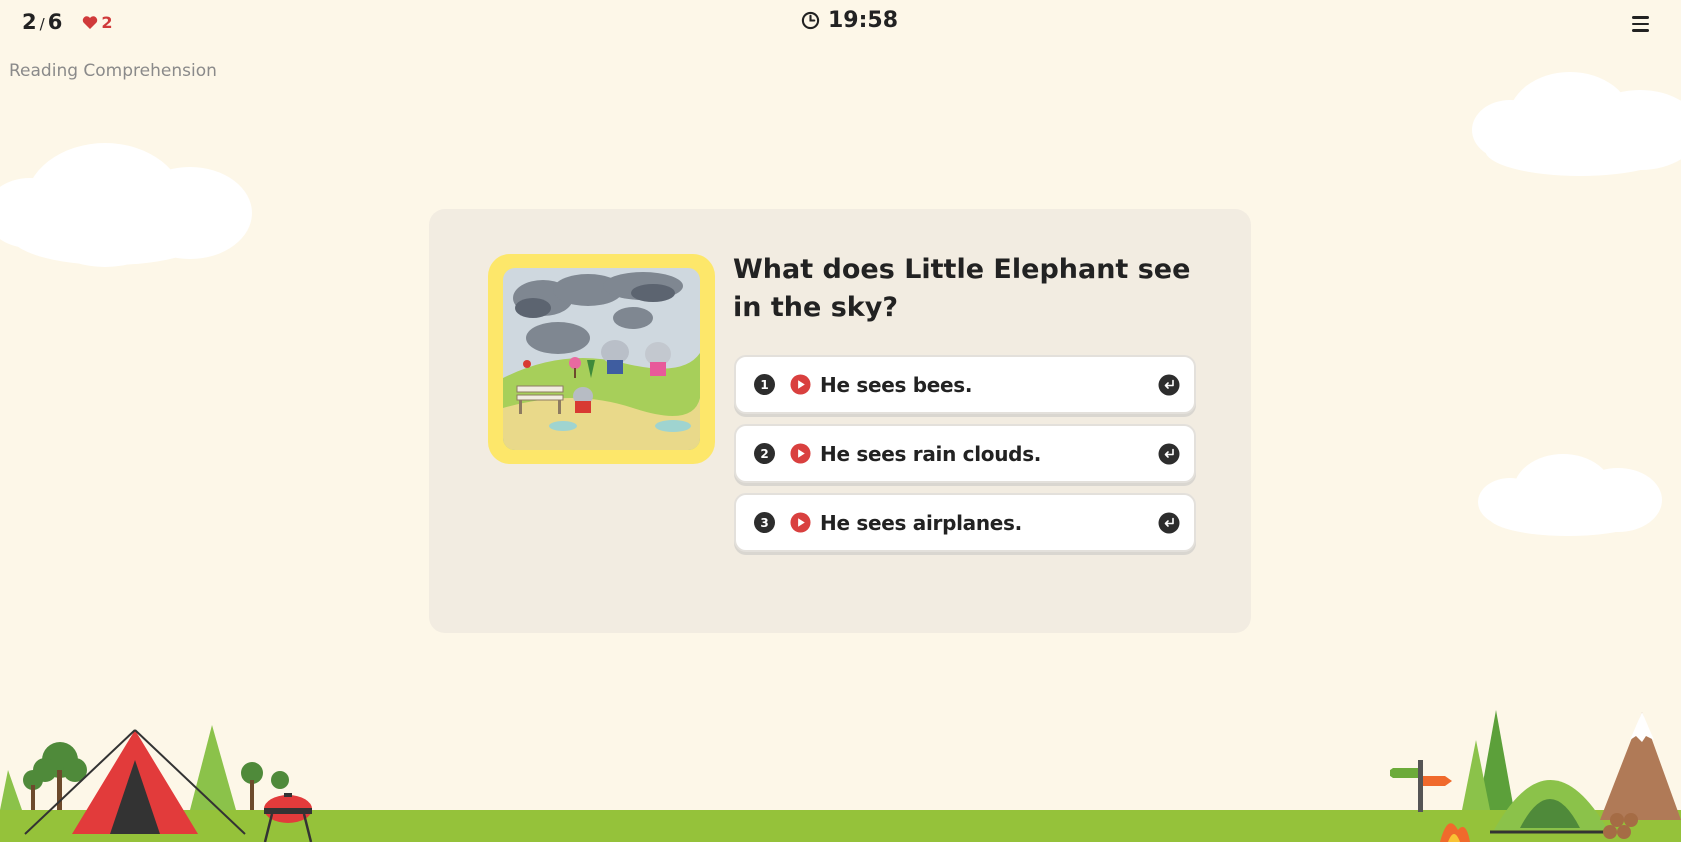 The width and height of the screenshot is (1681, 842). I want to click on option-number: 3, so click(764, 522).